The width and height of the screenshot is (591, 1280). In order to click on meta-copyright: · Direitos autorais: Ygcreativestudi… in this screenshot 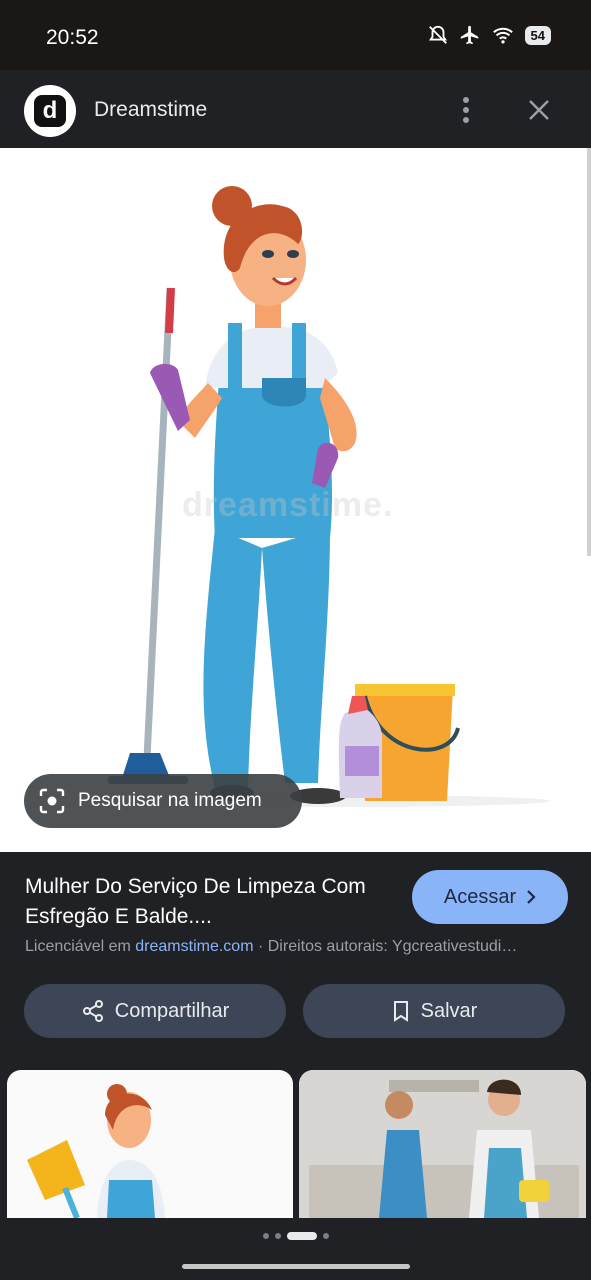, I will do `click(385, 946)`.